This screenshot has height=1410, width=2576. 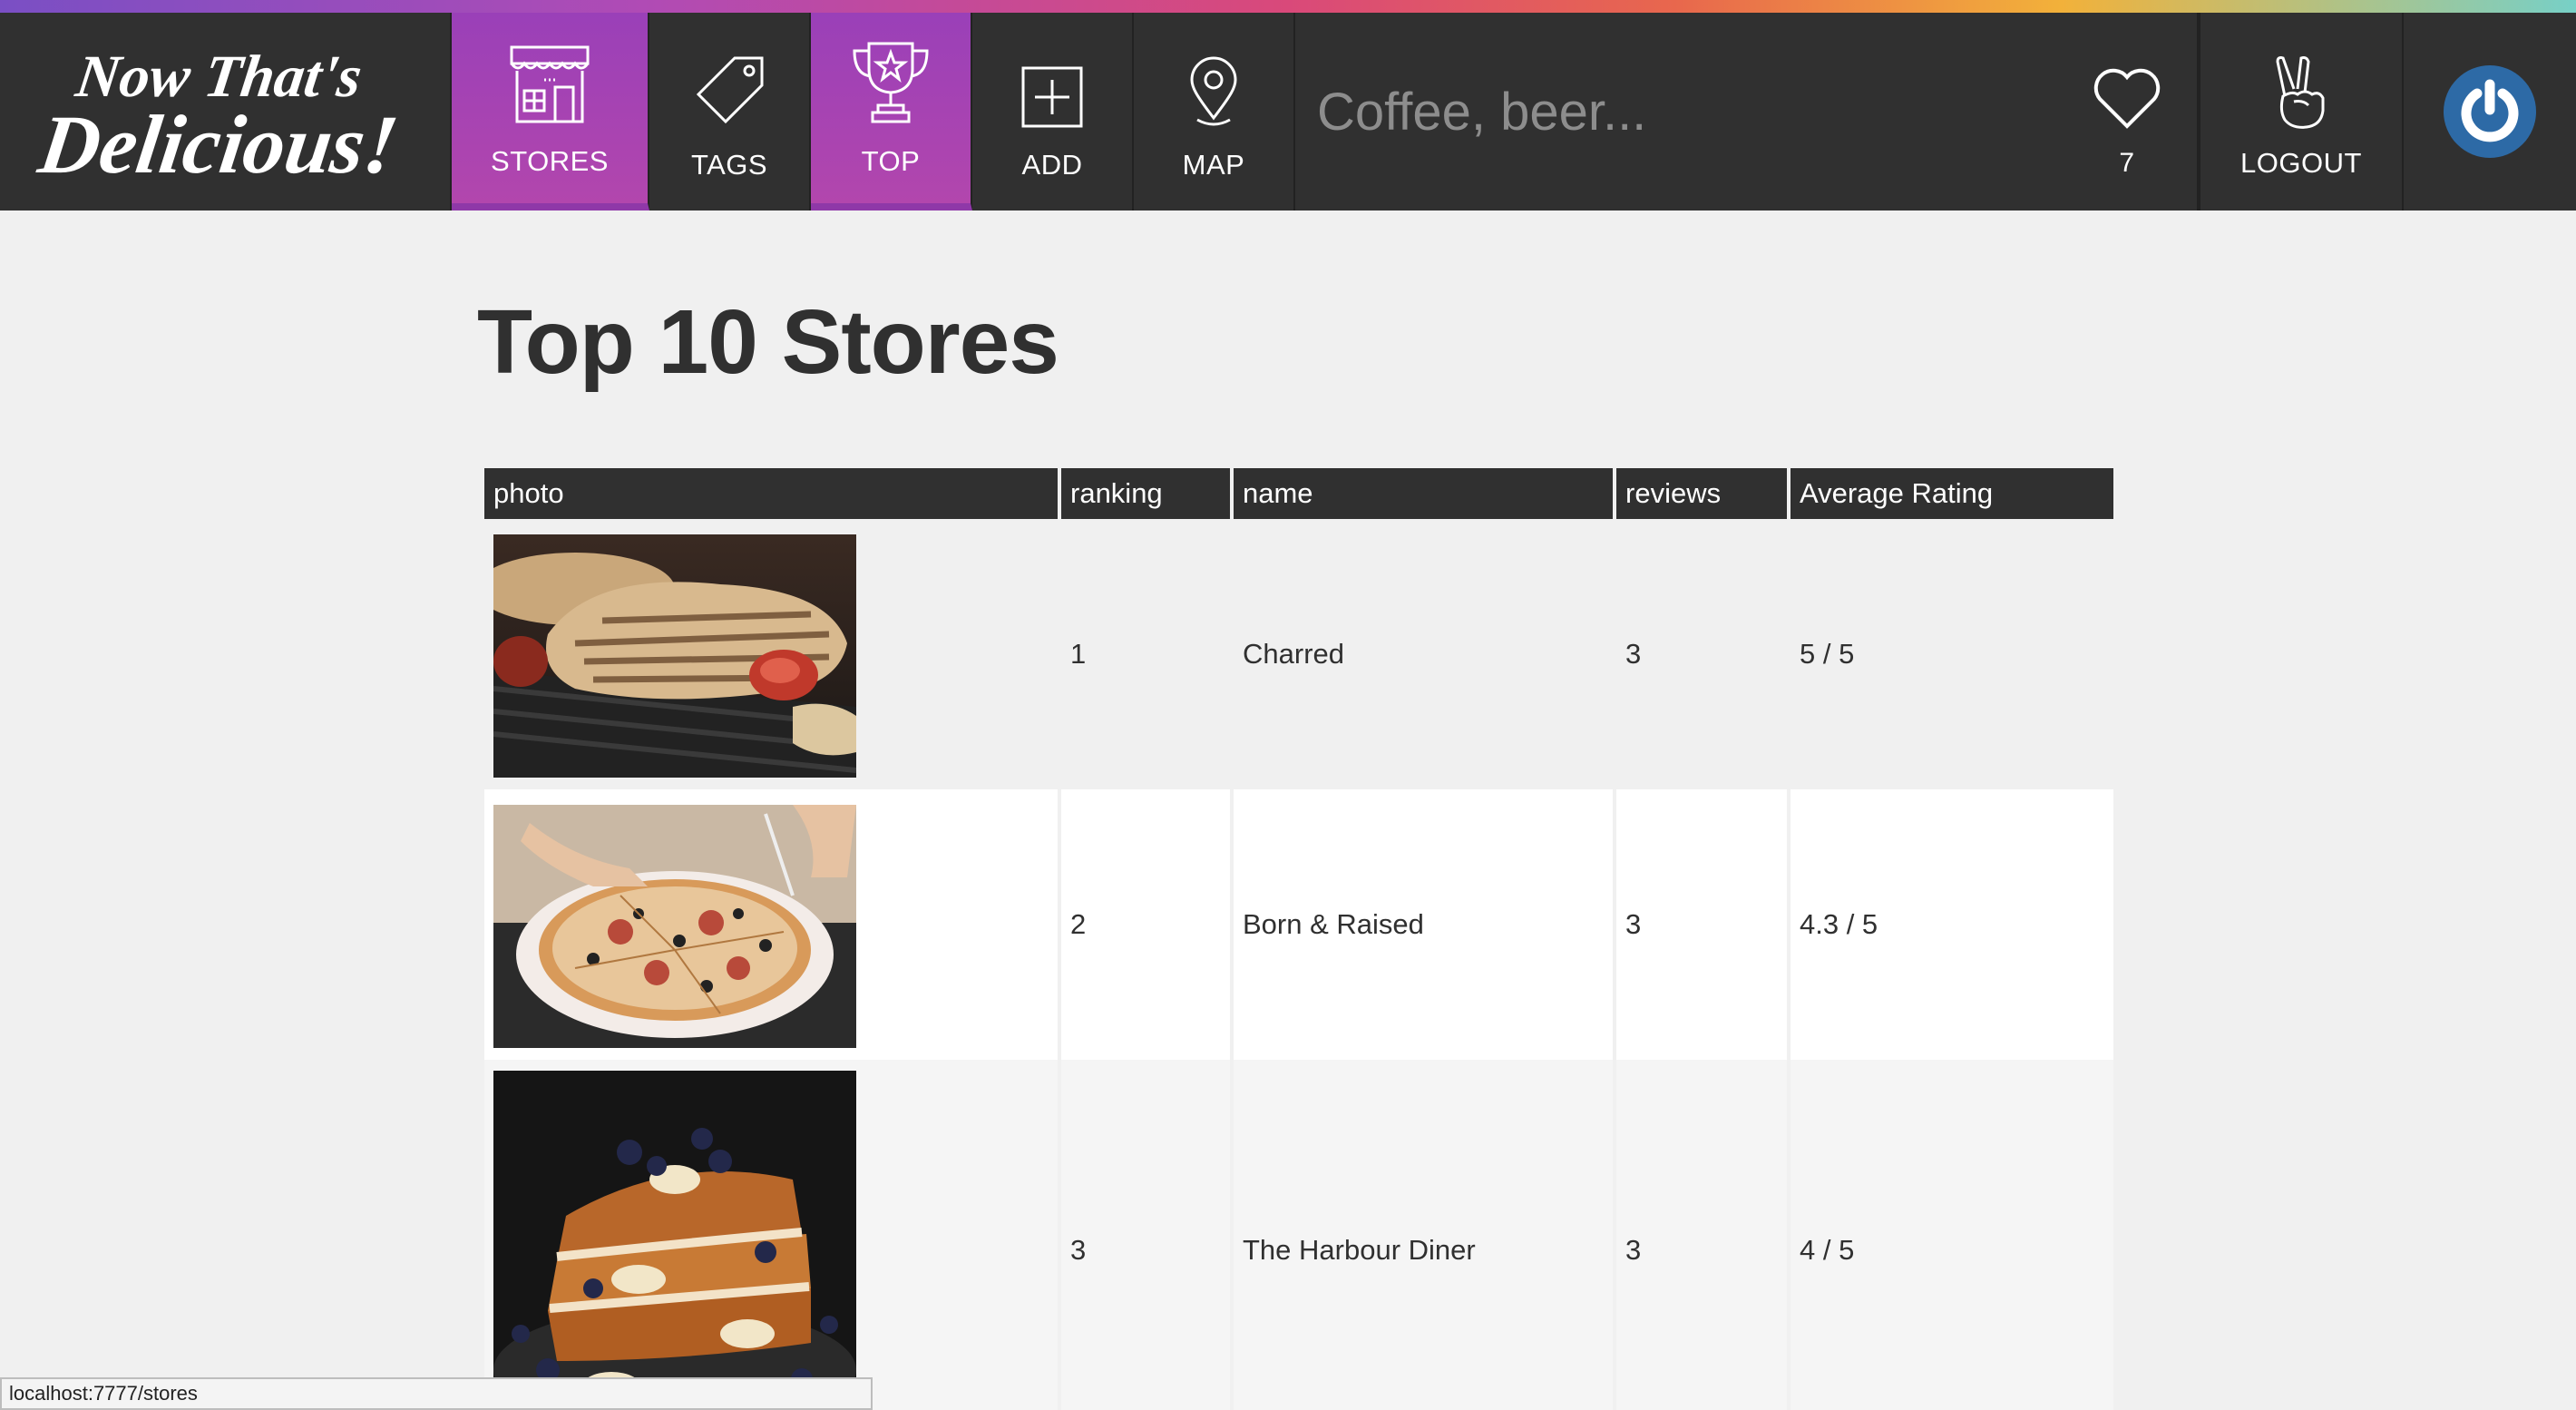 I want to click on cell-ranking: 2, so click(x=1145, y=924).